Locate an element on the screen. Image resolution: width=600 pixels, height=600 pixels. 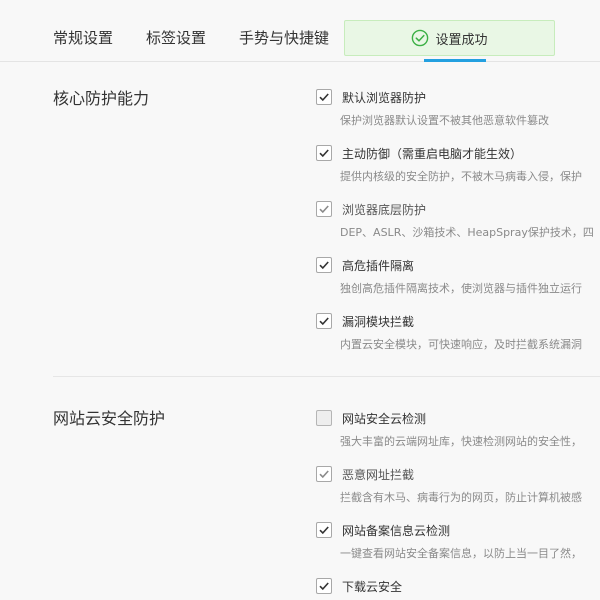
option-label: 网站备案信息云检测 is located at coordinates (396, 530).